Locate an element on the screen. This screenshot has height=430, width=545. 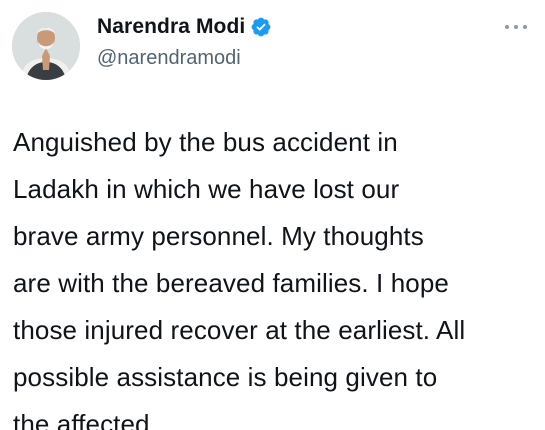
more-options-icon is located at coordinates (516, 27).